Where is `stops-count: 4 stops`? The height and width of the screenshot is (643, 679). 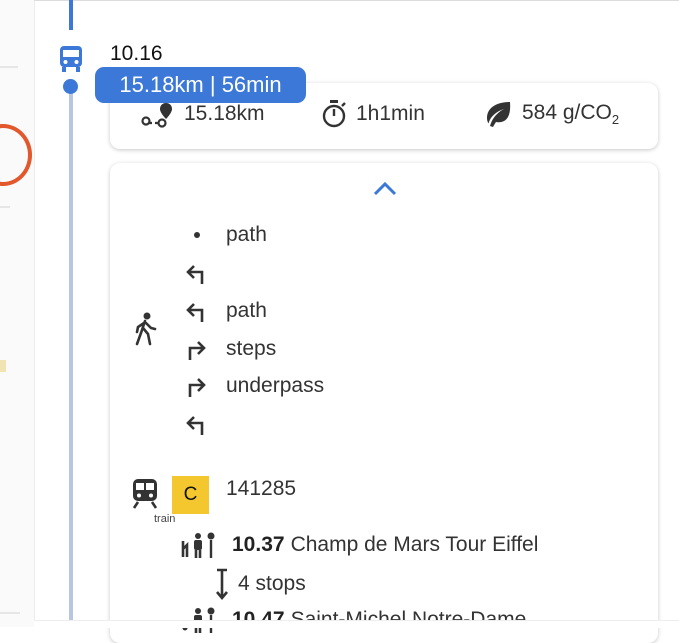 stops-count: 4 stops is located at coordinates (272, 583).